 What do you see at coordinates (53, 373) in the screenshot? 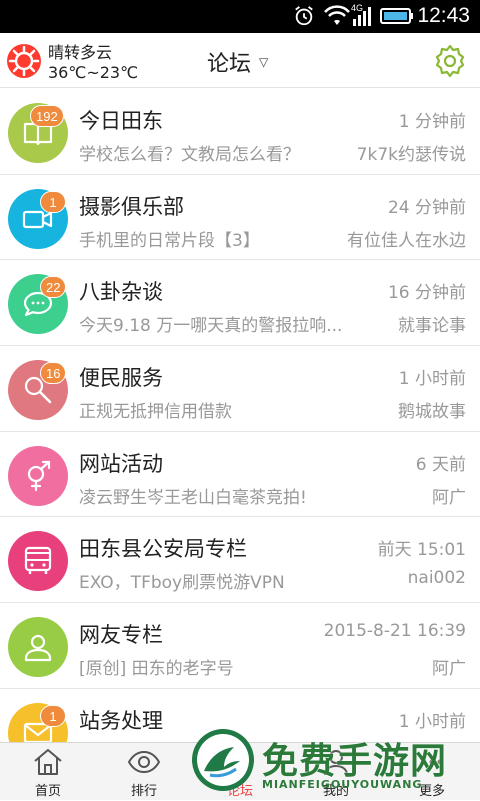
I see `unread-count-badge: 16` at bounding box center [53, 373].